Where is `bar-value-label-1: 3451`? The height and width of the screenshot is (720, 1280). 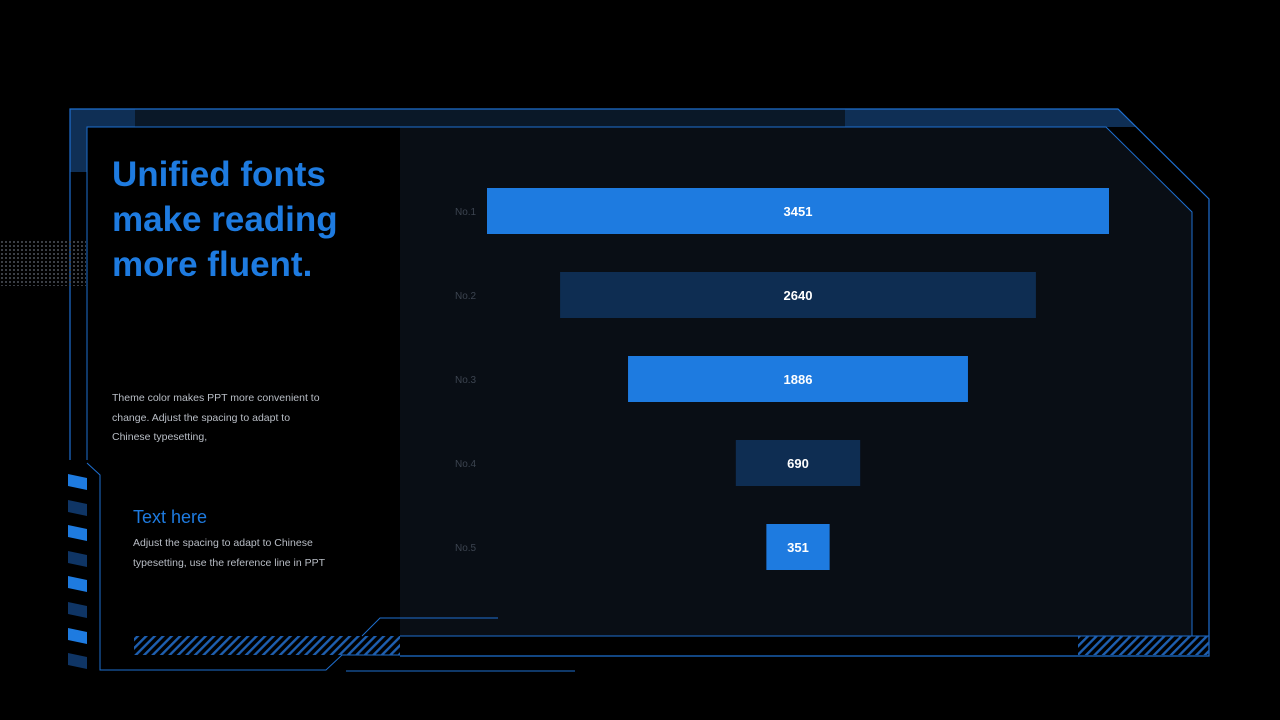 bar-value-label-1: 3451 is located at coordinates (798, 211).